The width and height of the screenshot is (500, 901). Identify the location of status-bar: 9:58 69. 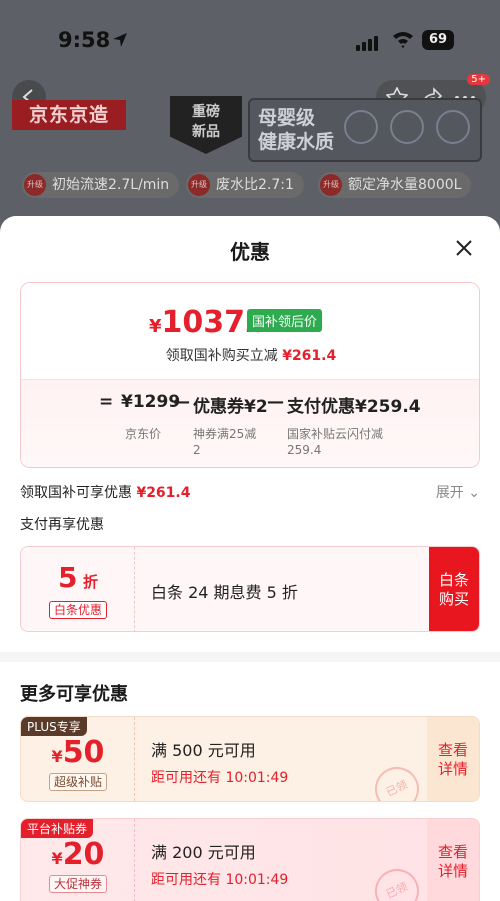
(250, 43).